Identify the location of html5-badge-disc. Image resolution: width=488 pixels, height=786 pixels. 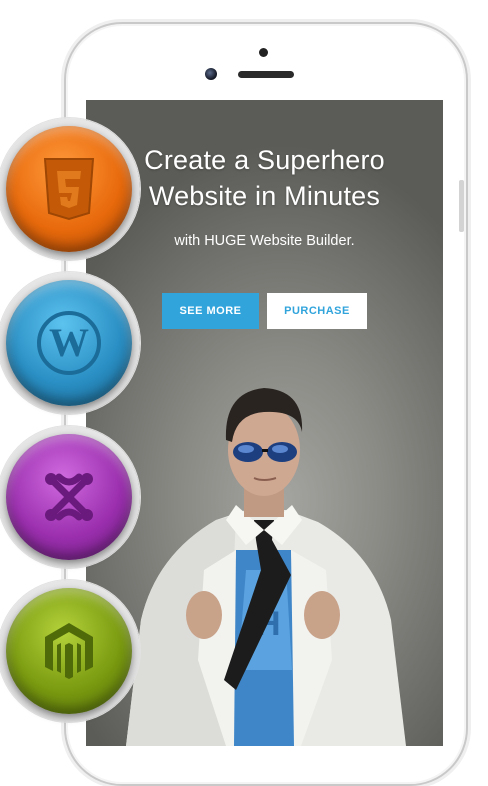
(69, 189).